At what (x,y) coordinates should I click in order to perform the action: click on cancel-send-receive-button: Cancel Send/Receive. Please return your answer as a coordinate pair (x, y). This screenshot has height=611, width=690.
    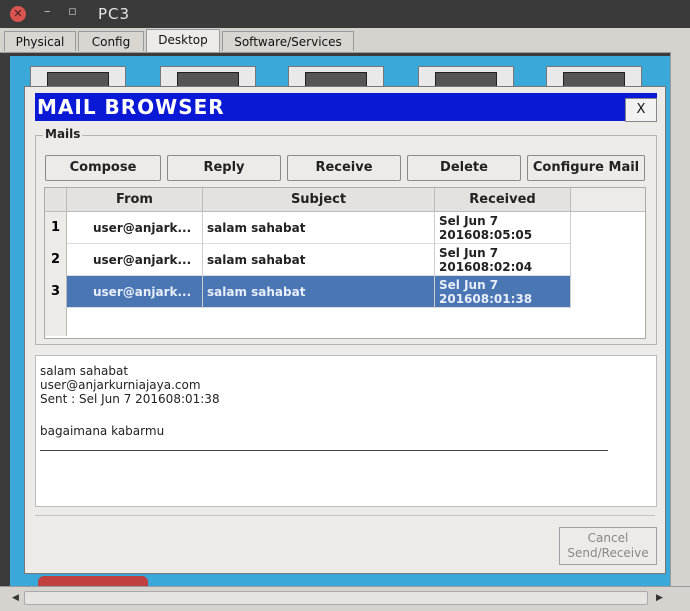
    Looking at the image, I should click on (608, 546).